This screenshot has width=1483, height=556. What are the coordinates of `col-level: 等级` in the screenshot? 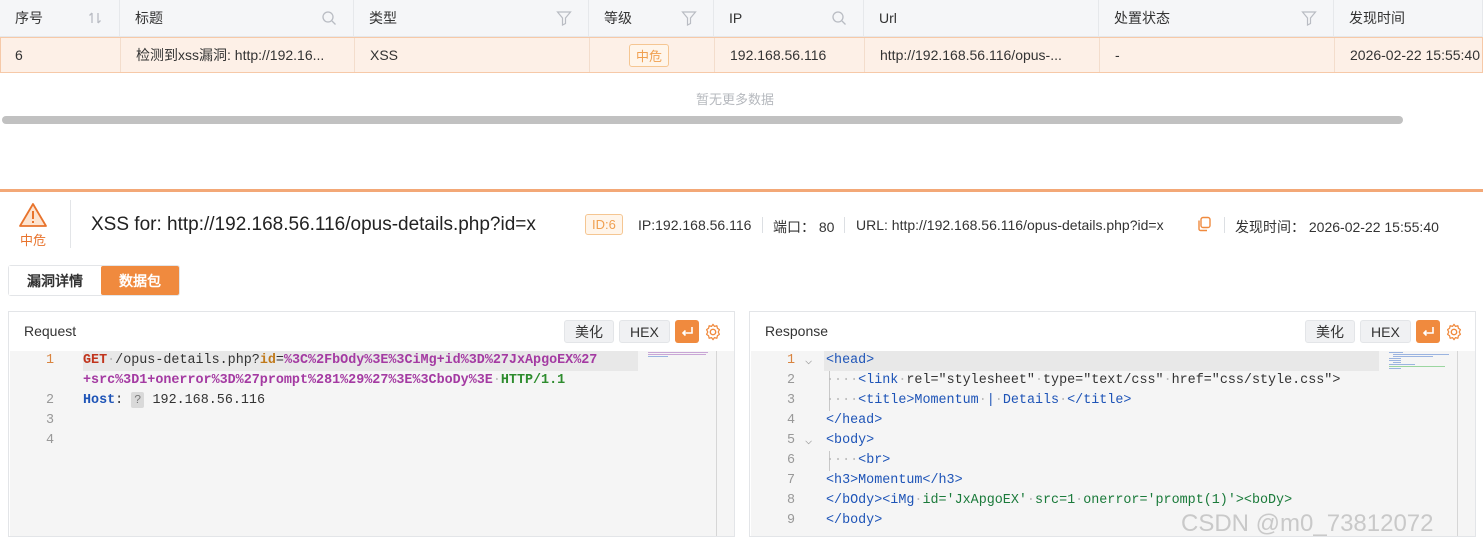 It's located at (651, 18).